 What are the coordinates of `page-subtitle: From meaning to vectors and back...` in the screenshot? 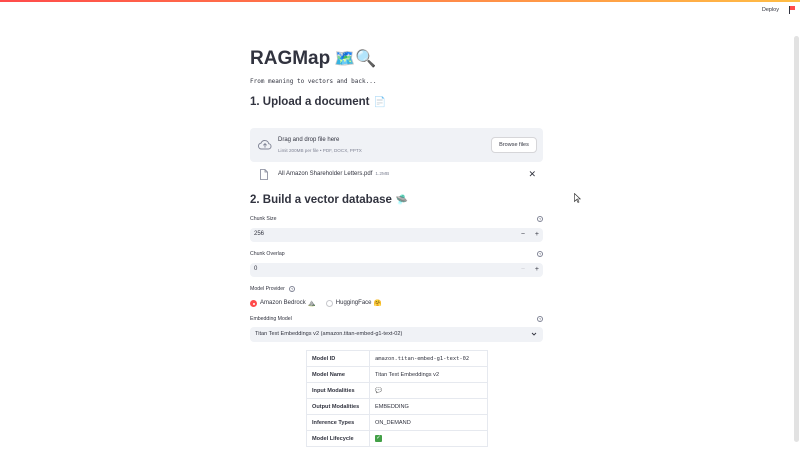 It's located at (313, 81).